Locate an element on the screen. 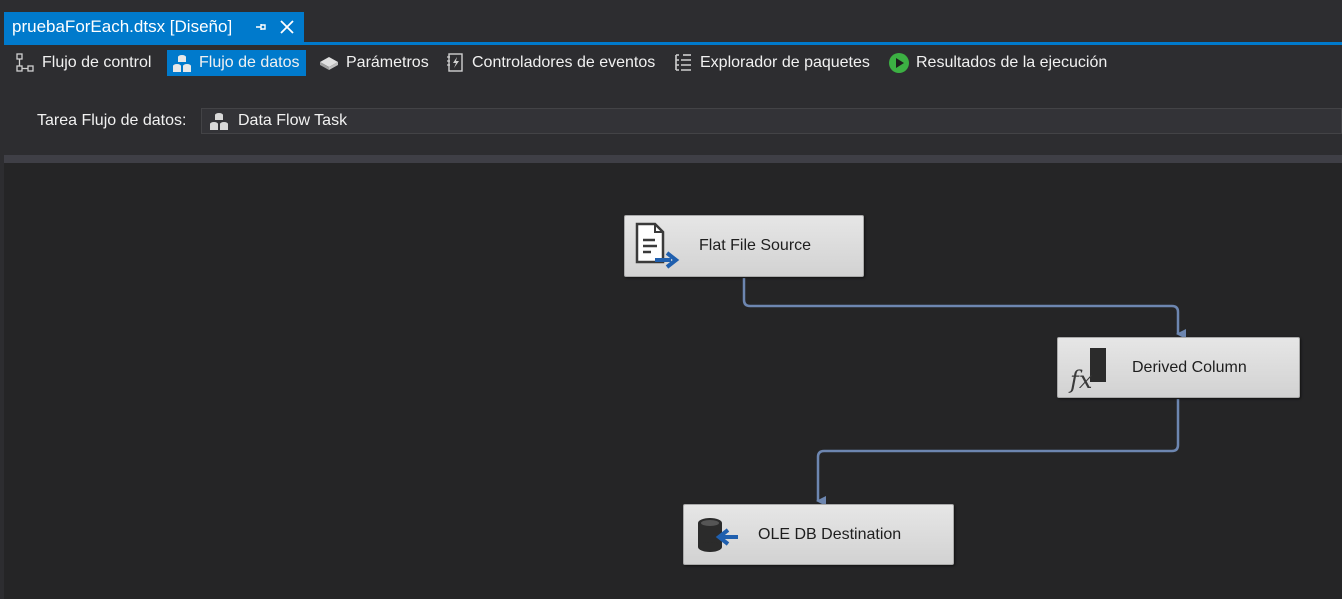 This screenshot has width=1342, height=599. task-selector-row: Tarea Flujo de datos: Data Flow Task is located at coordinates (671, 122).